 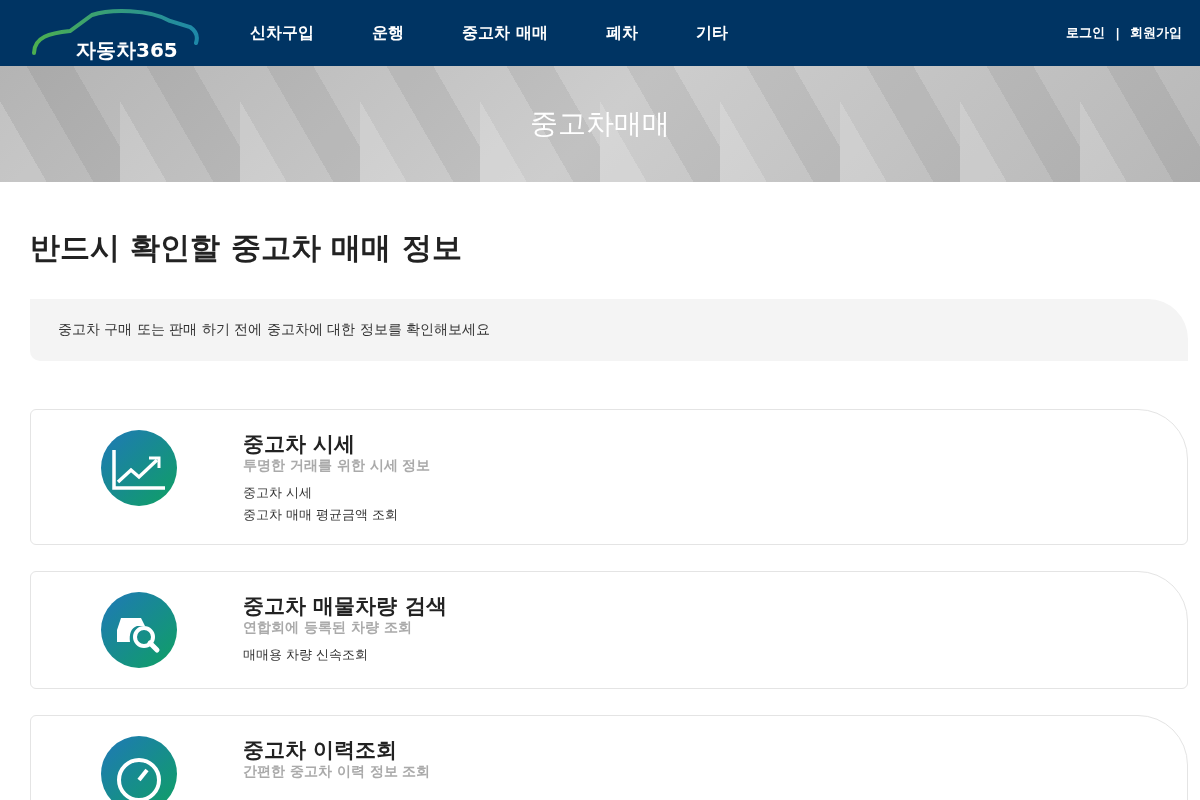 I want to click on card-title: 중고차 매물차량 검색, so click(x=345, y=607).